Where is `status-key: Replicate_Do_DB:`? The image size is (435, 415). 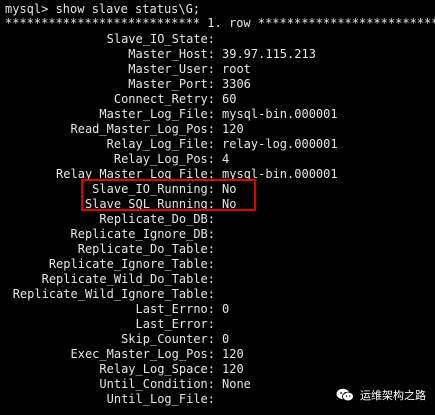 status-key: Replicate_Do_DB: is located at coordinates (157, 219).